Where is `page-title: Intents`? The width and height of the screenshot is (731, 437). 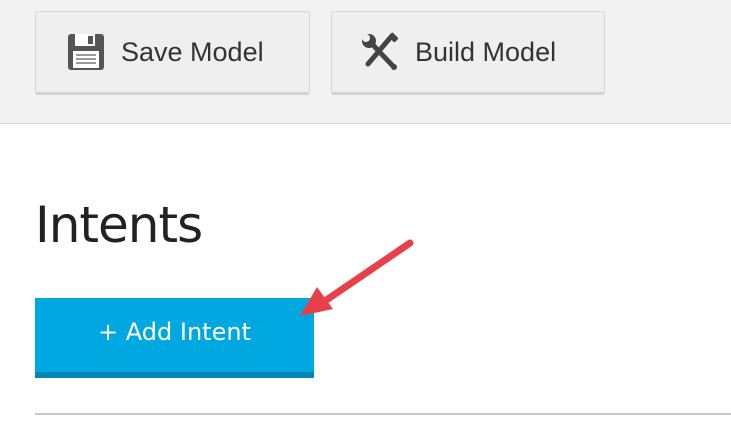 page-title: Intents is located at coordinates (119, 225).